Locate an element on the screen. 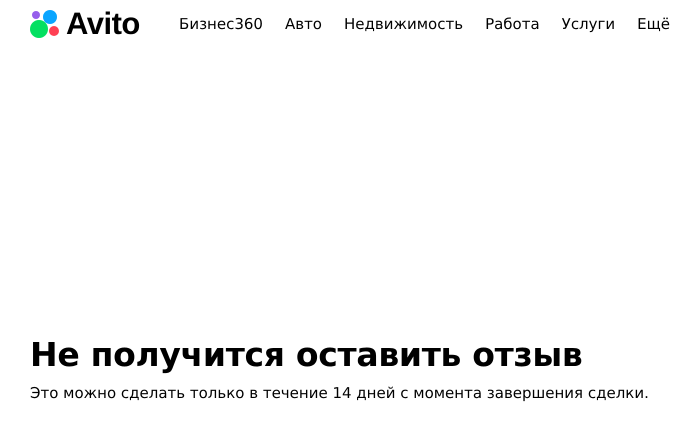  nav-link: Бизнес360 is located at coordinates (221, 24).